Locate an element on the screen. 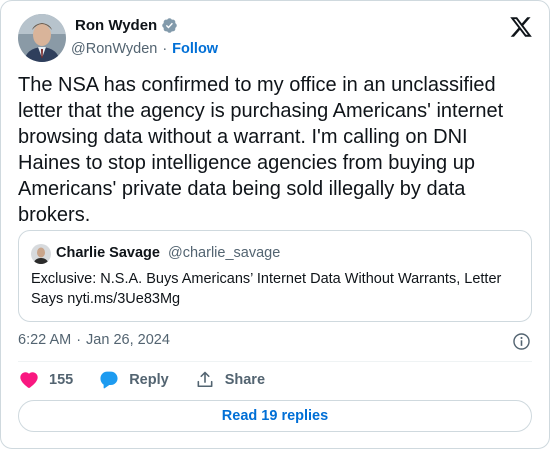  x-logo-icon is located at coordinates (521, 27).